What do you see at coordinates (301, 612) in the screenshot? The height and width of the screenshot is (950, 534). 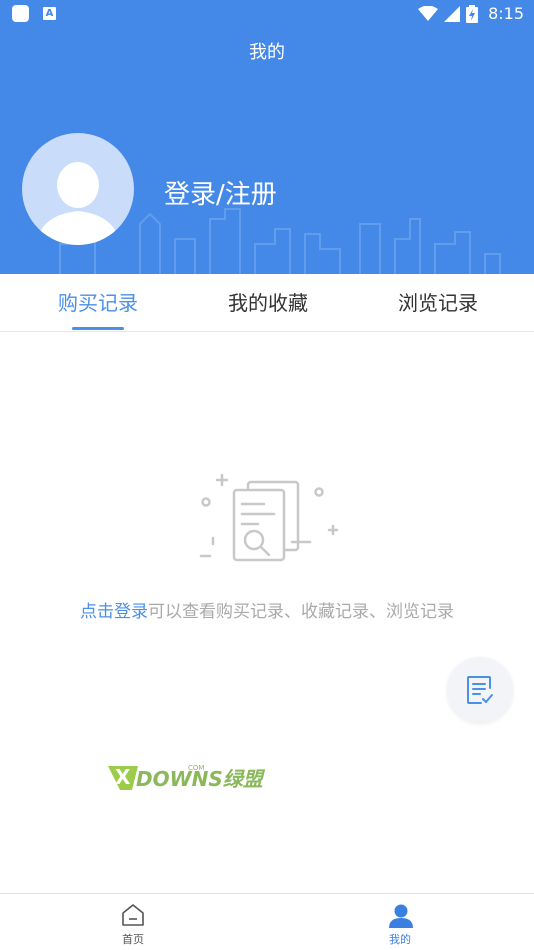 I see `empty-state-text: 可以查看购买记录、收藏记录、浏览记录` at bounding box center [301, 612].